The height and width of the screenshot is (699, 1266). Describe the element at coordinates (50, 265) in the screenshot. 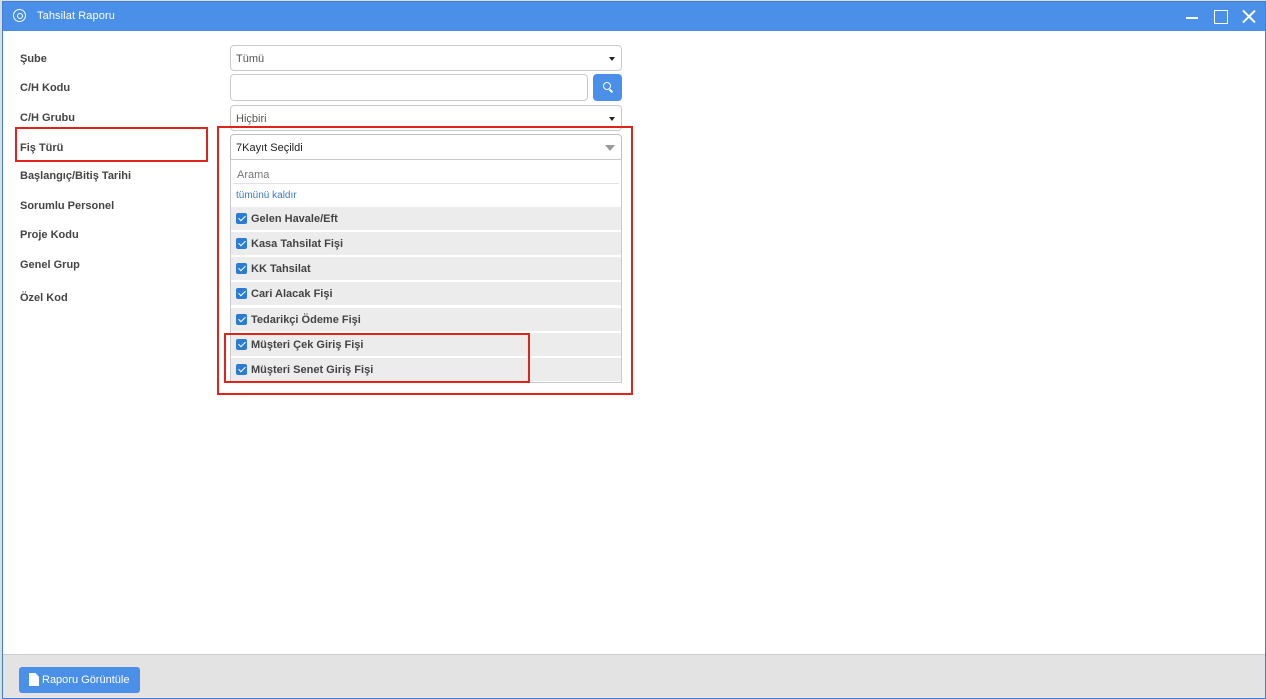

I see `label-genel-grup: Genel Grup` at that location.